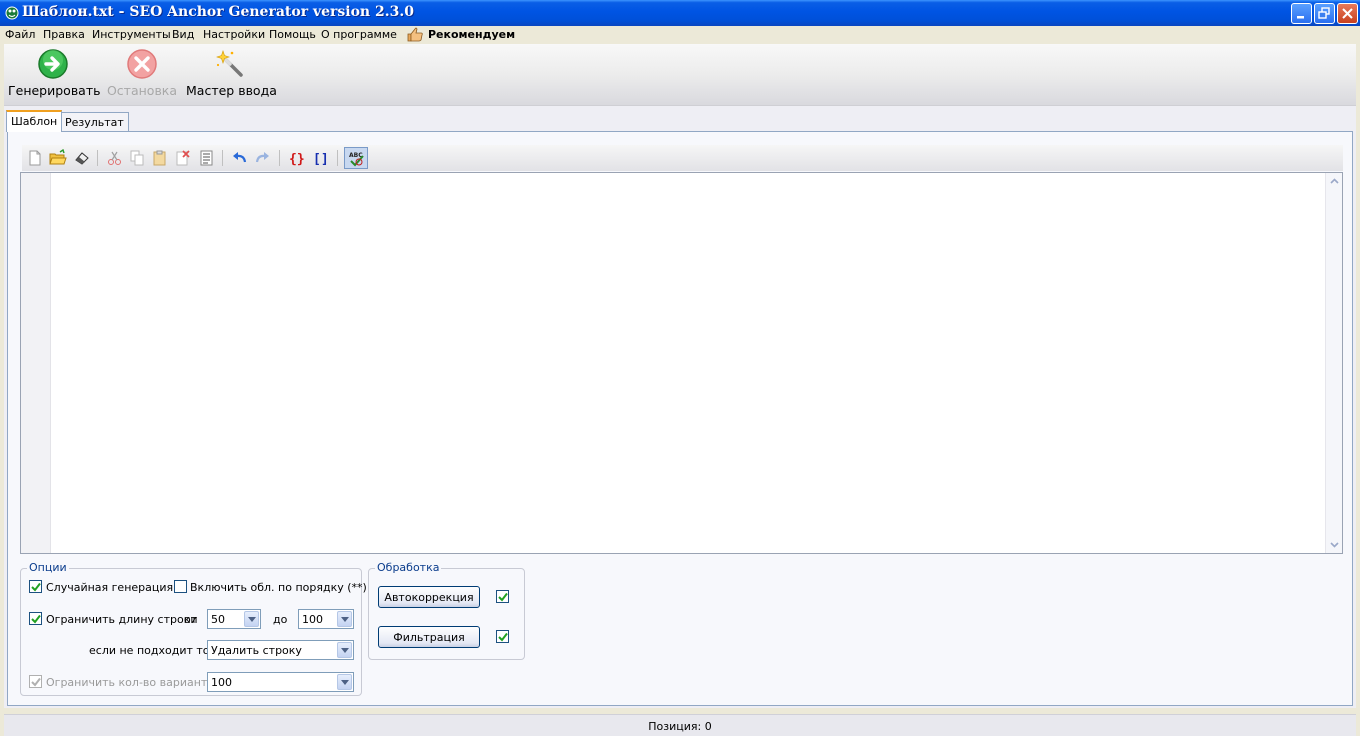  I want to click on stop-label: Остановка, so click(142, 90).